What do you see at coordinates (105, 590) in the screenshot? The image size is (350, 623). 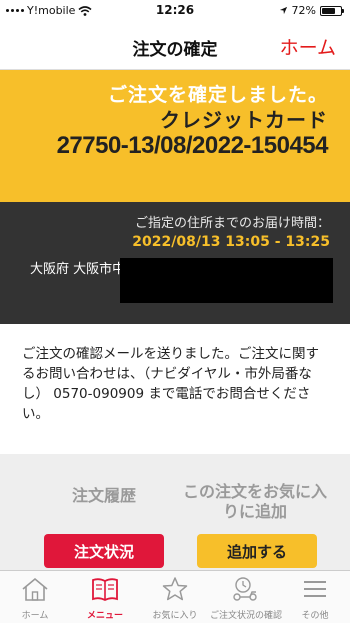 I see `menu-book-icon` at bounding box center [105, 590].